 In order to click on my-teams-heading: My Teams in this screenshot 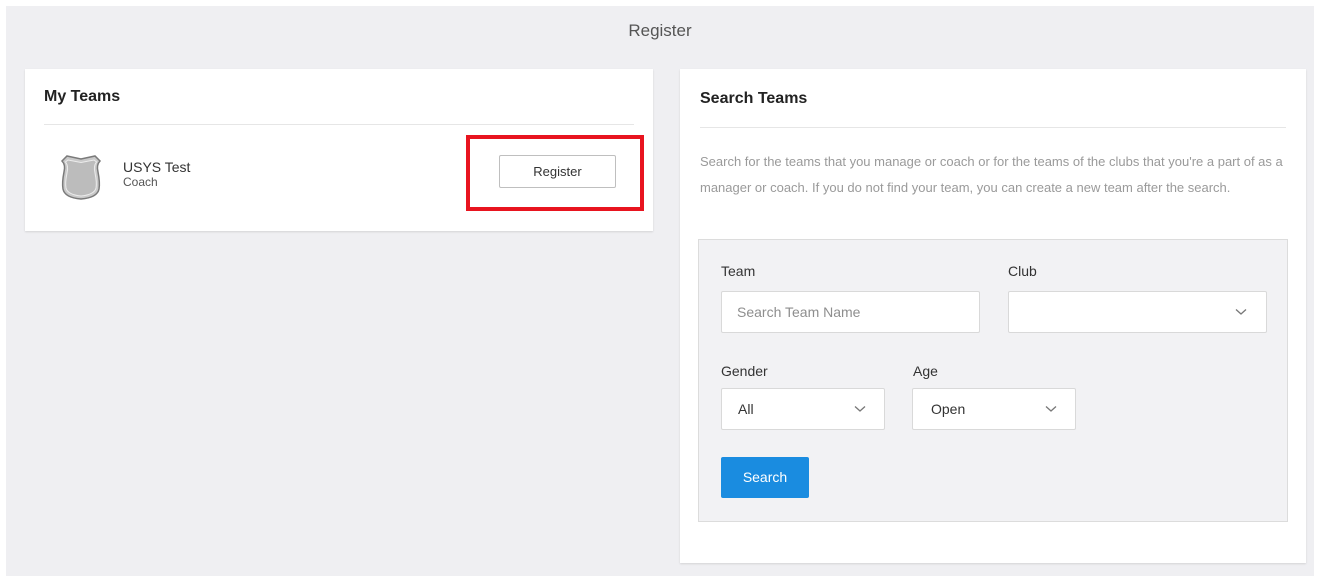, I will do `click(339, 97)`.